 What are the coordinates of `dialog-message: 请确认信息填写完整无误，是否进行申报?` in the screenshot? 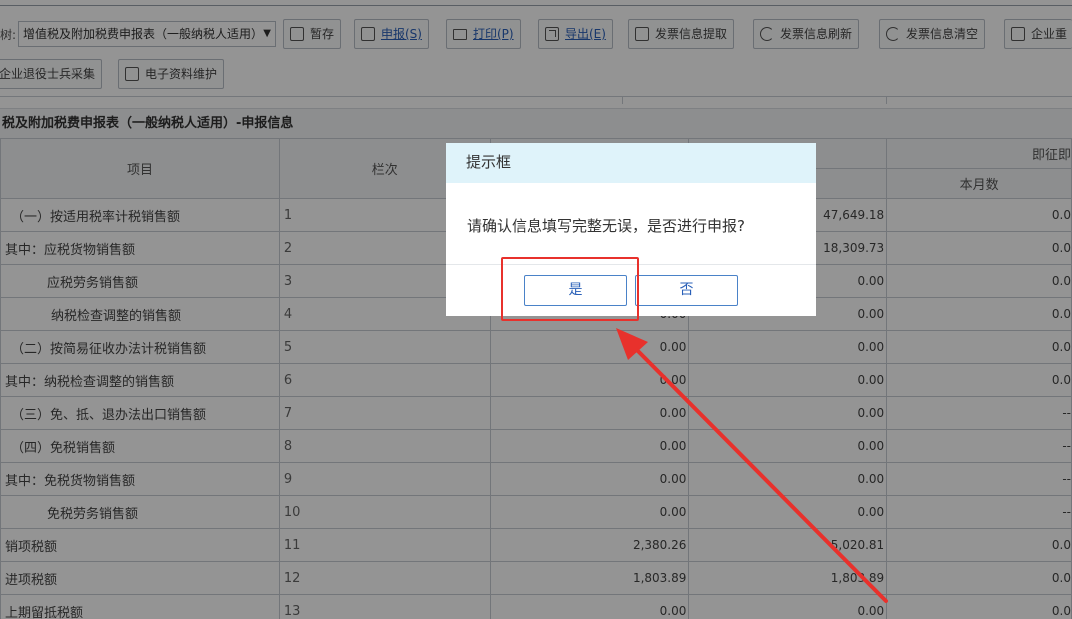 It's located at (606, 226).